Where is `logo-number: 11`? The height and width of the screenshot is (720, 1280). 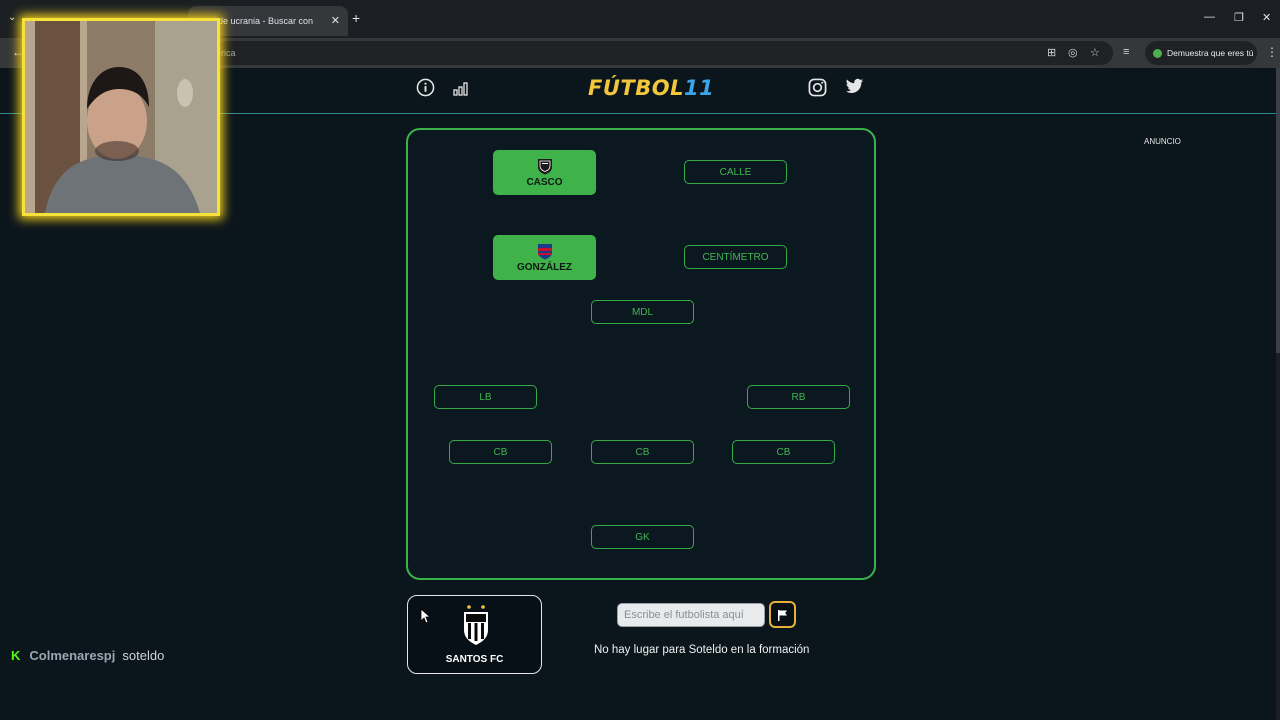 logo-number: 11 is located at coordinates (699, 88).